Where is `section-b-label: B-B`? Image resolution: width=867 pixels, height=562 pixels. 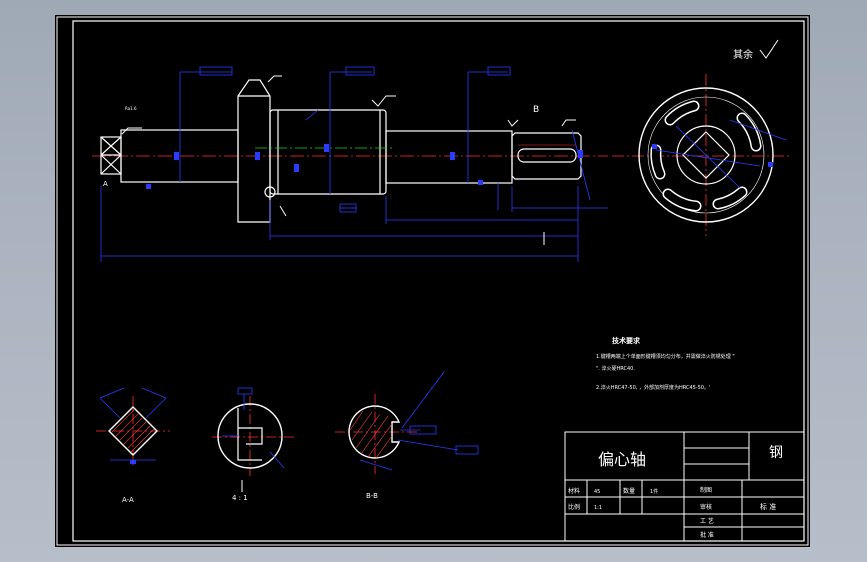 section-b-label: B-B is located at coordinates (372, 496).